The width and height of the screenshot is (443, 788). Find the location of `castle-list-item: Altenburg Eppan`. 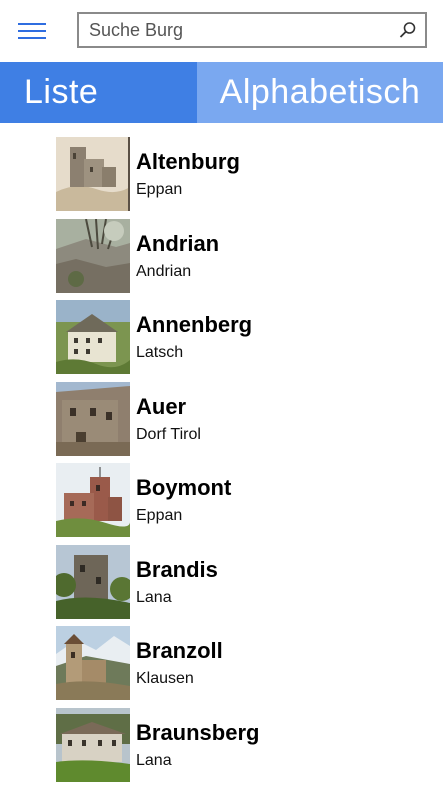

castle-list-item: Altenburg Eppan is located at coordinates (246, 173).